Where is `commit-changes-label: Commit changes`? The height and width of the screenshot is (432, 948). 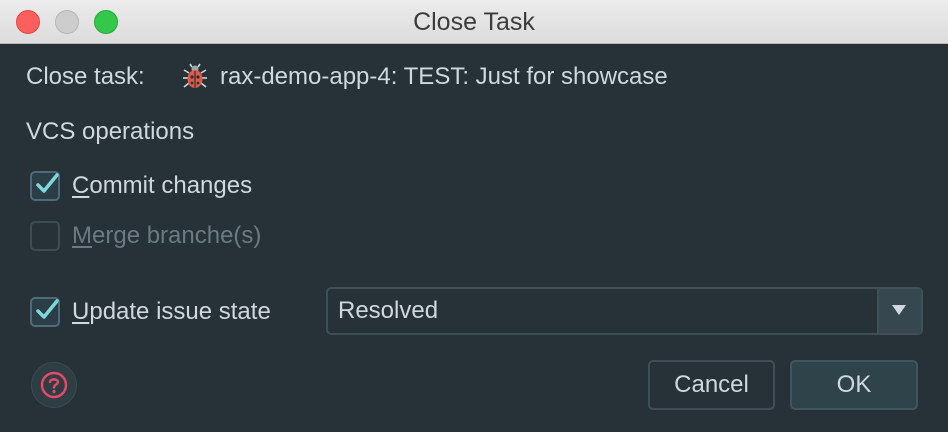 commit-changes-label: Commit changes is located at coordinates (162, 186).